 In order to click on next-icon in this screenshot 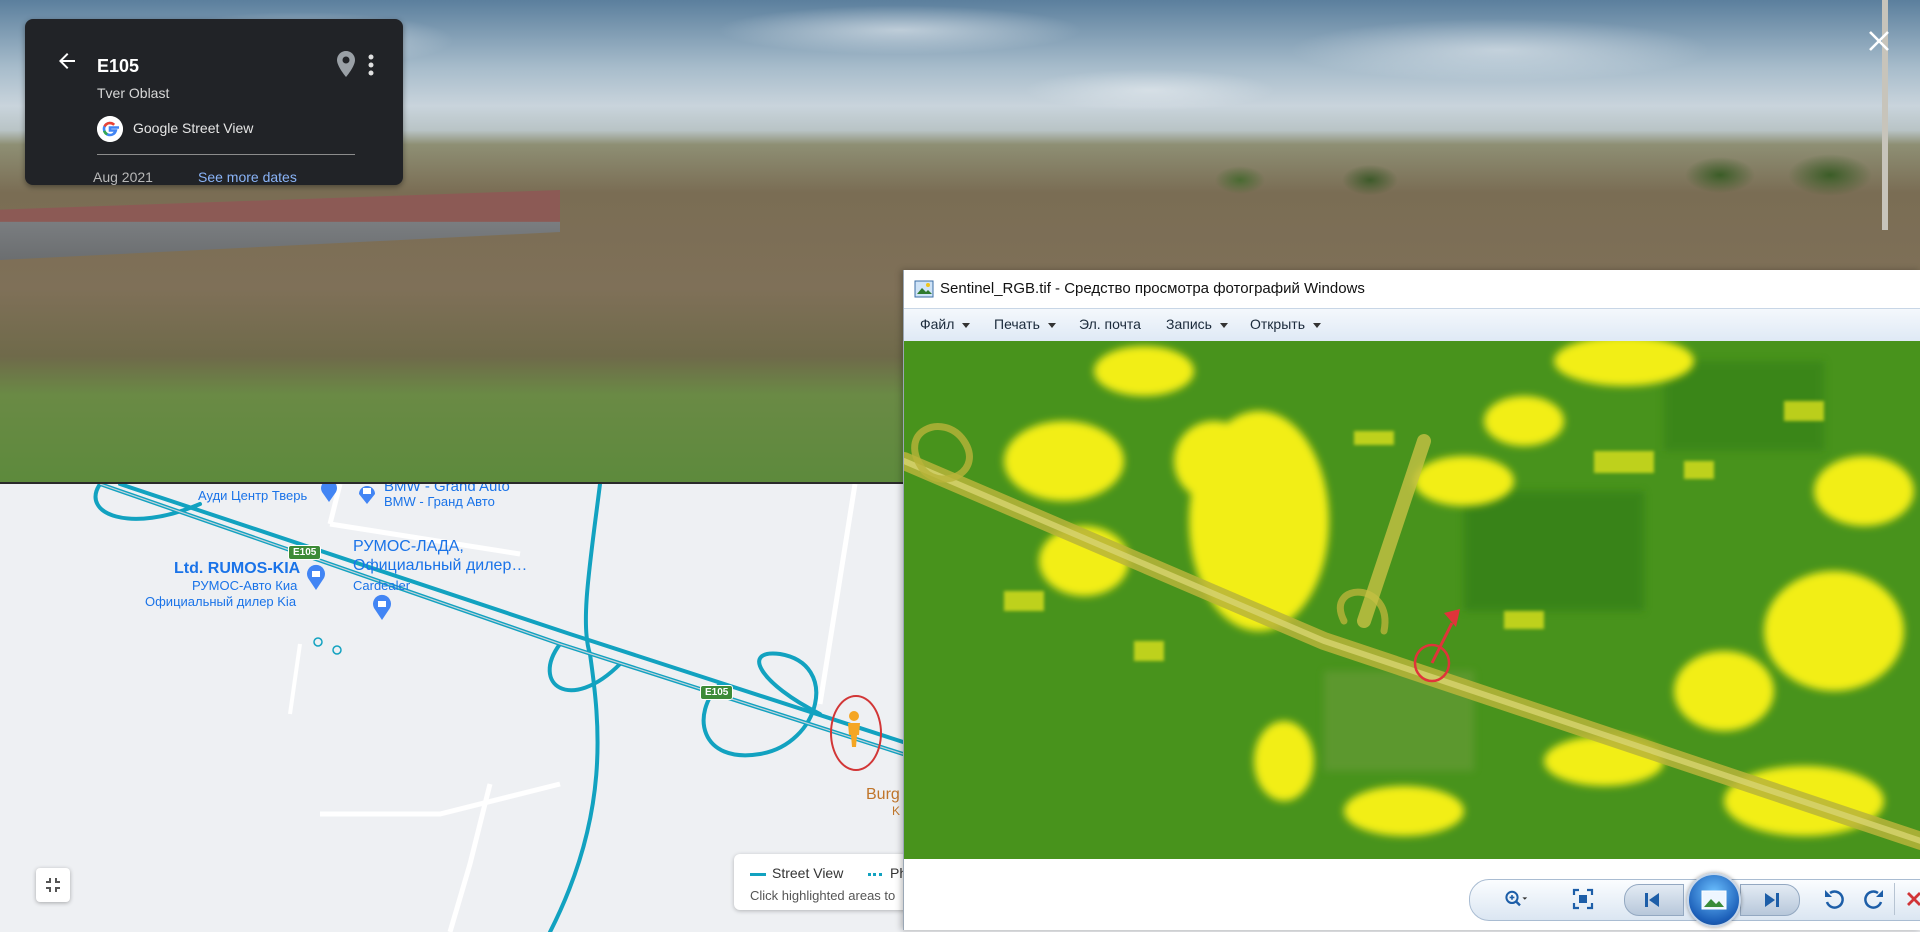, I will do `click(1772, 900)`.